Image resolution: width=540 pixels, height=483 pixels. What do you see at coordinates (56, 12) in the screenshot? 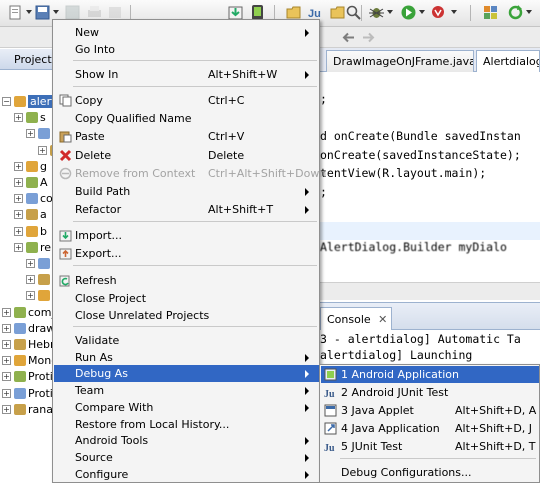
I see `save-dropdown-icon` at bounding box center [56, 12].